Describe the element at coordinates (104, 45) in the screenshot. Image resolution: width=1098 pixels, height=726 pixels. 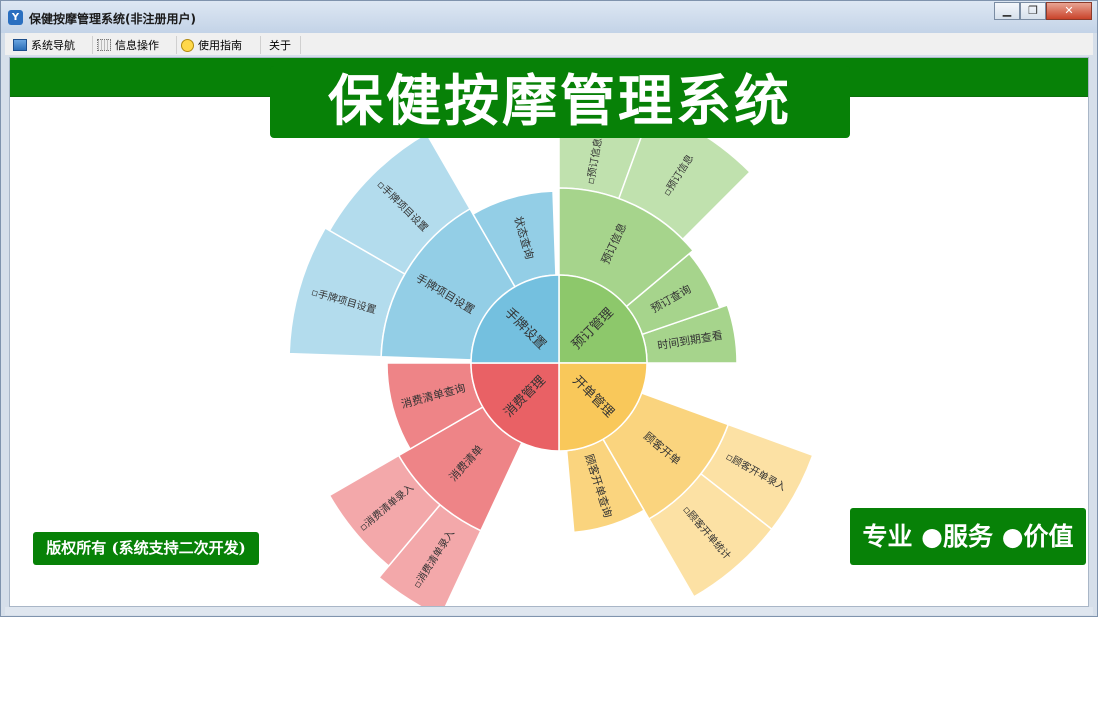
I see `grid-icon` at that location.